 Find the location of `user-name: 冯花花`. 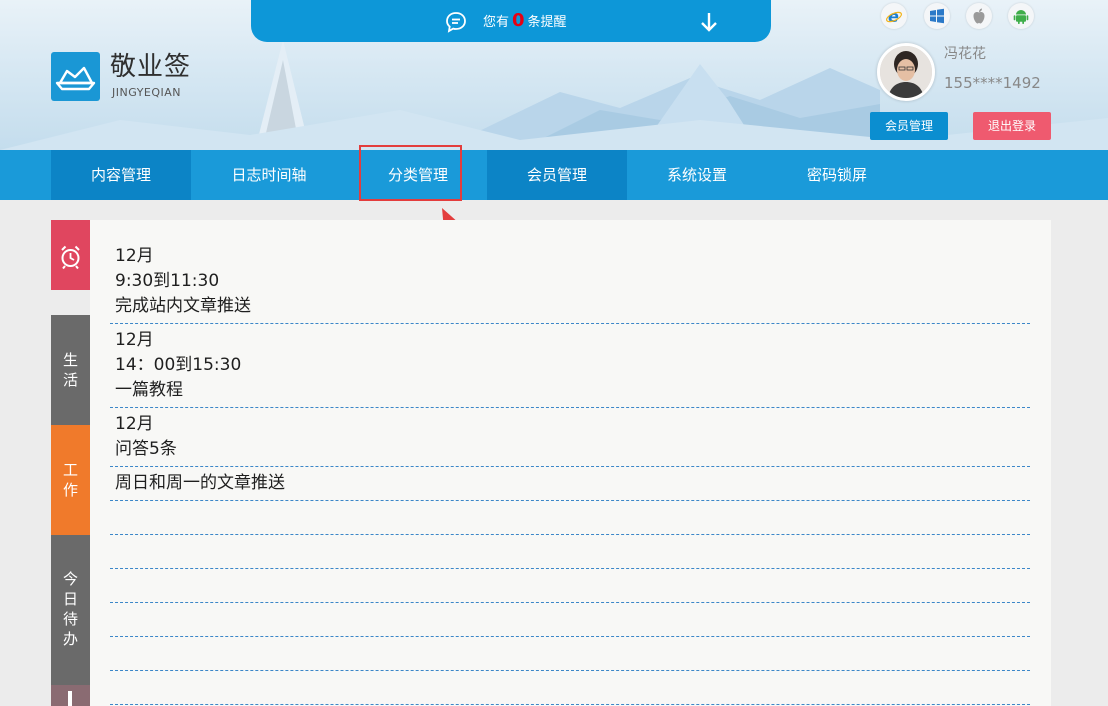

user-name: 冯花花 is located at coordinates (965, 54).